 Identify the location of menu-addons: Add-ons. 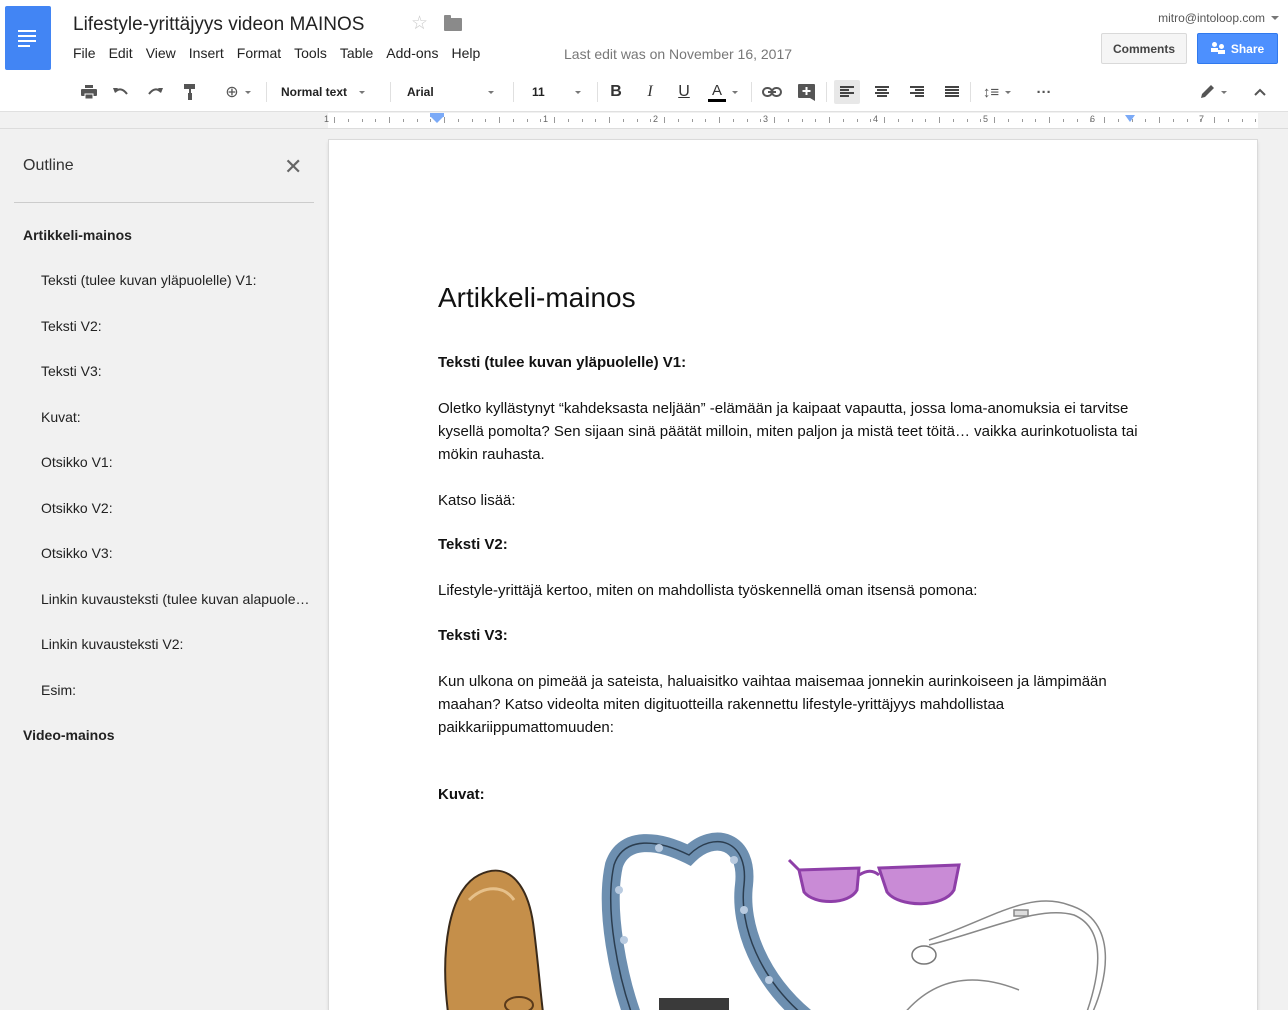
(412, 53).